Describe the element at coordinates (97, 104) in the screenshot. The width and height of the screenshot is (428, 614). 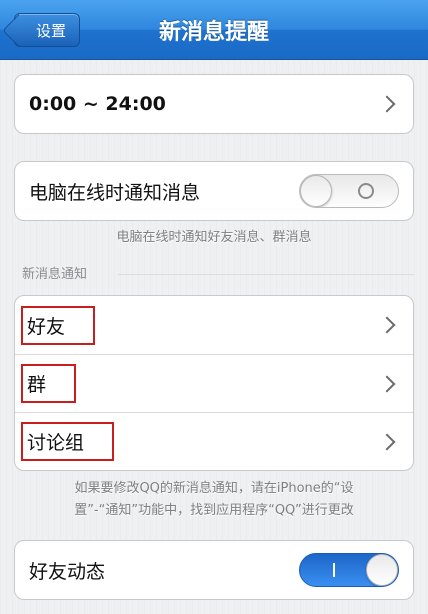
I see `time-range-label: 0:00 ~ 24:00` at that location.